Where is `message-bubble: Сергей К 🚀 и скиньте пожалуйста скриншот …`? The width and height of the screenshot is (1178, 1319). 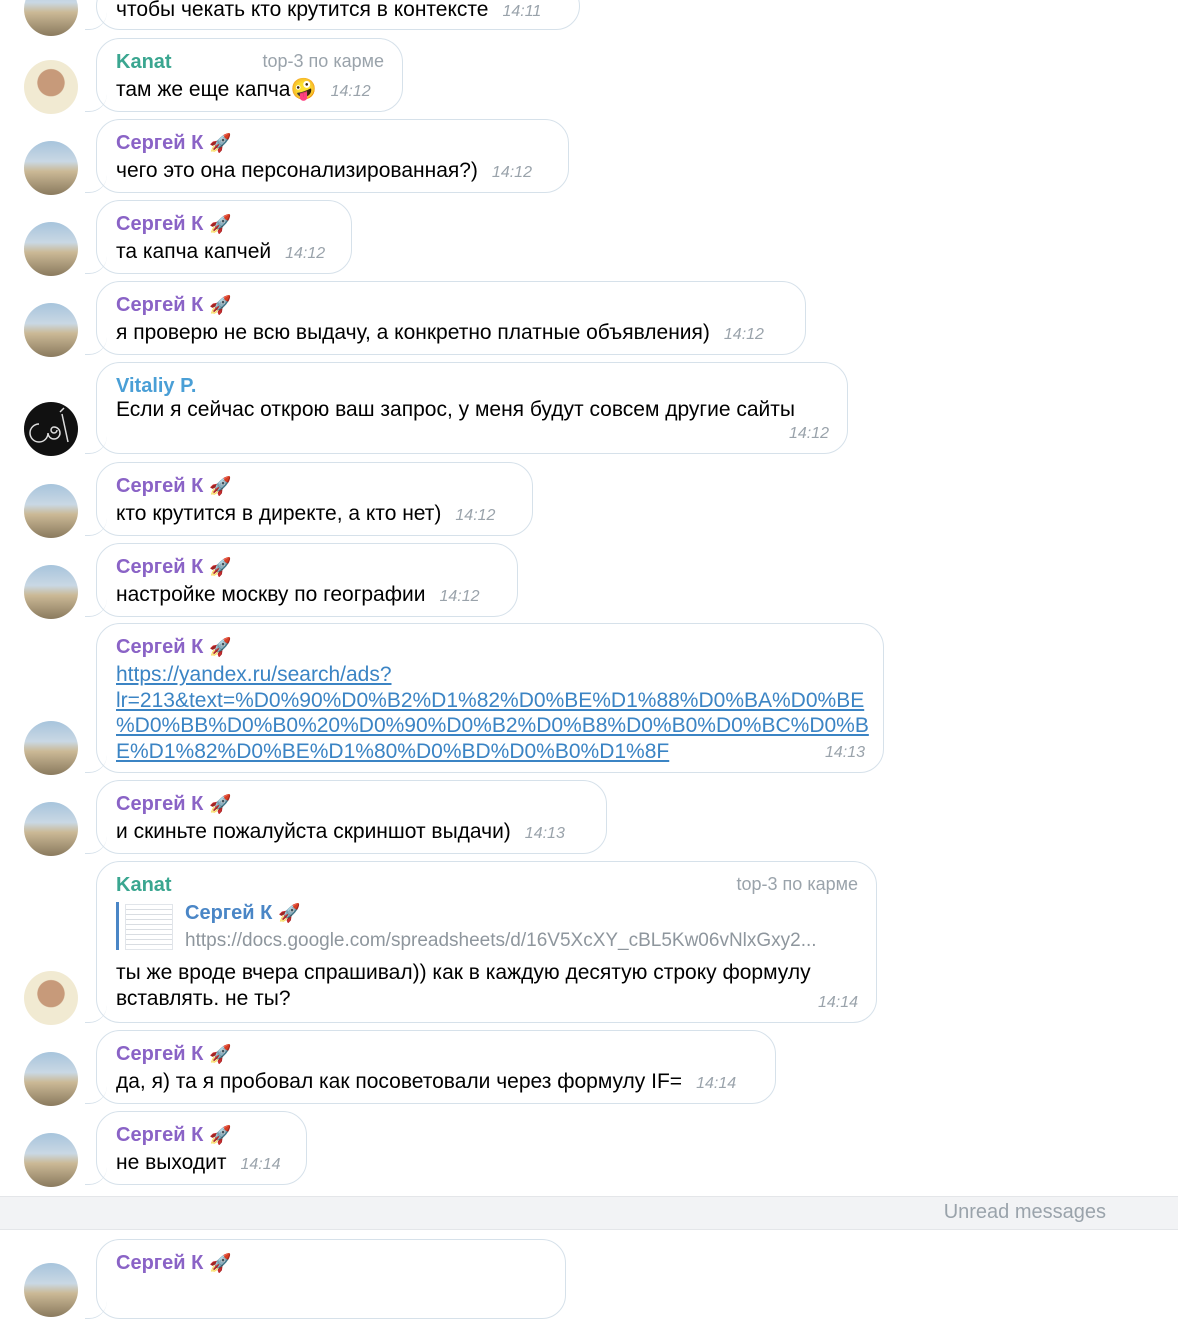
message-bubble: Сергей К 🚀 и скиньте пожалуйста скриншот … is located at coordinates (346, 817).